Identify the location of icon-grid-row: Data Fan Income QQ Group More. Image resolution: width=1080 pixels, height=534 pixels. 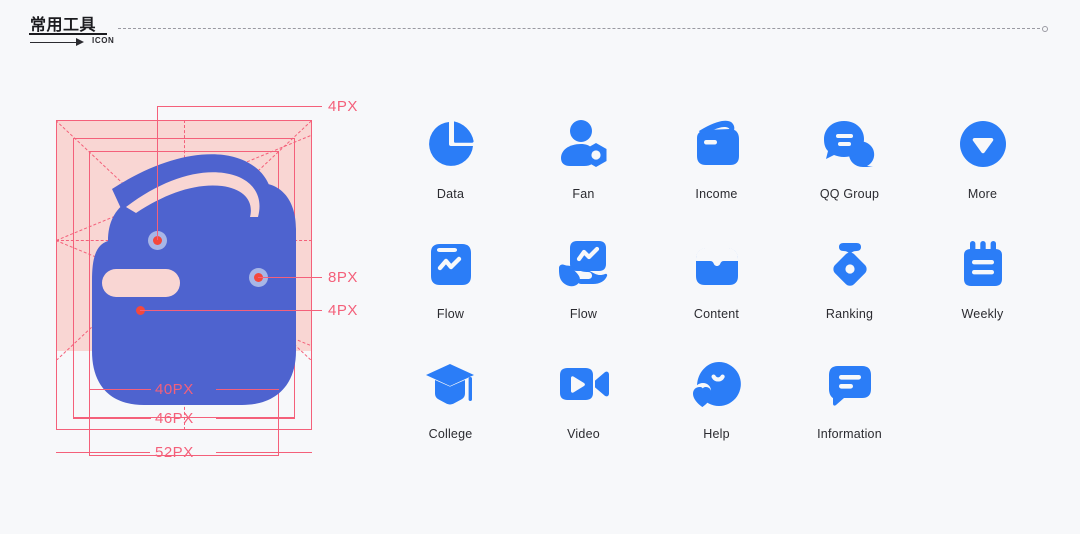
(729, 172).